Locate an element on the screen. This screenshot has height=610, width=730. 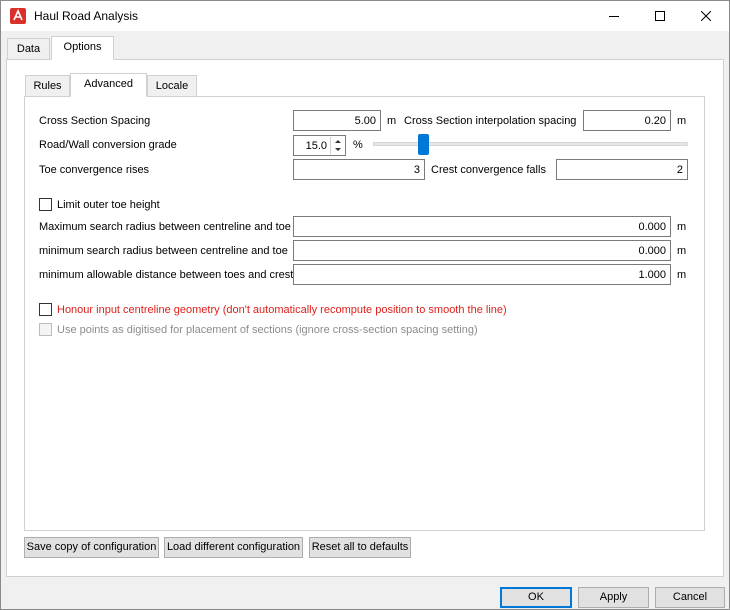
use-points-checkbox is located at coordinates (45, 329).